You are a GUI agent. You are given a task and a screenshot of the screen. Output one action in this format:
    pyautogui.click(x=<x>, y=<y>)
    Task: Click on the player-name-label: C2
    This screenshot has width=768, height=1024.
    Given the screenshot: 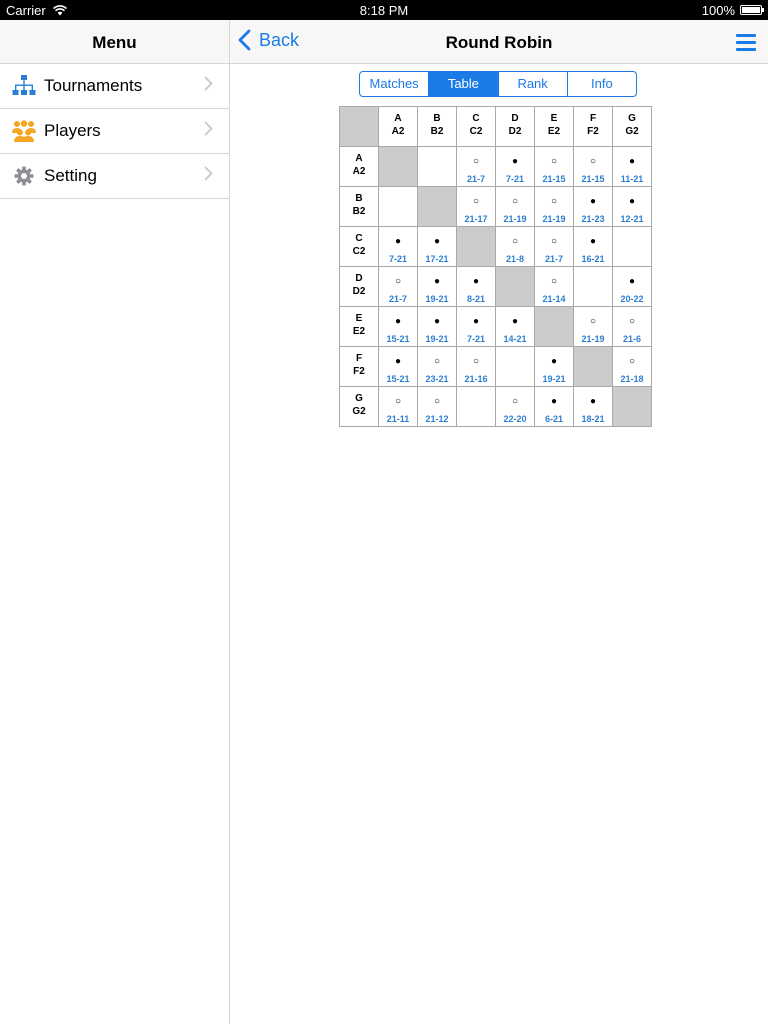 What is the action you would take?
    pyautogui.click(x=476, y=131)
    